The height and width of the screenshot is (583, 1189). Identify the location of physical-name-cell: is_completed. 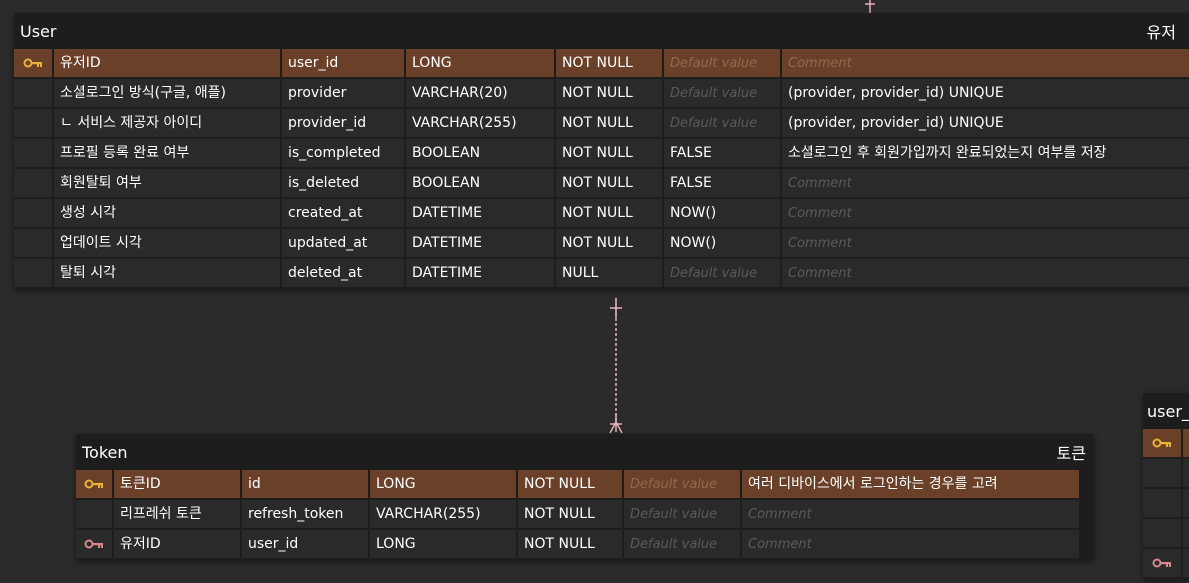
(343, 153).